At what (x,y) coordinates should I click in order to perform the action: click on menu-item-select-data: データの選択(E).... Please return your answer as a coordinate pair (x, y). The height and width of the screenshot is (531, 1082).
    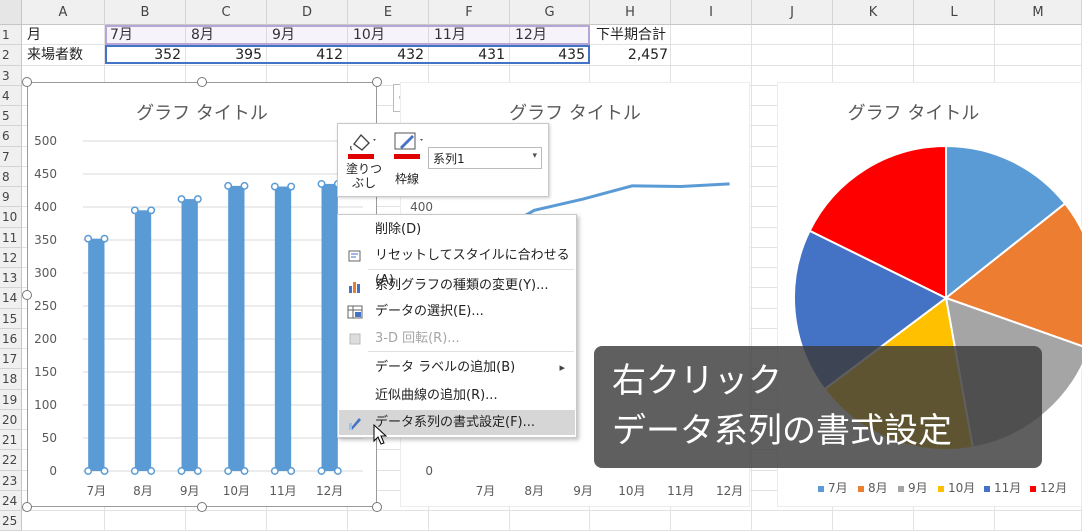
    Looking at the image, I should click on (457, 311).